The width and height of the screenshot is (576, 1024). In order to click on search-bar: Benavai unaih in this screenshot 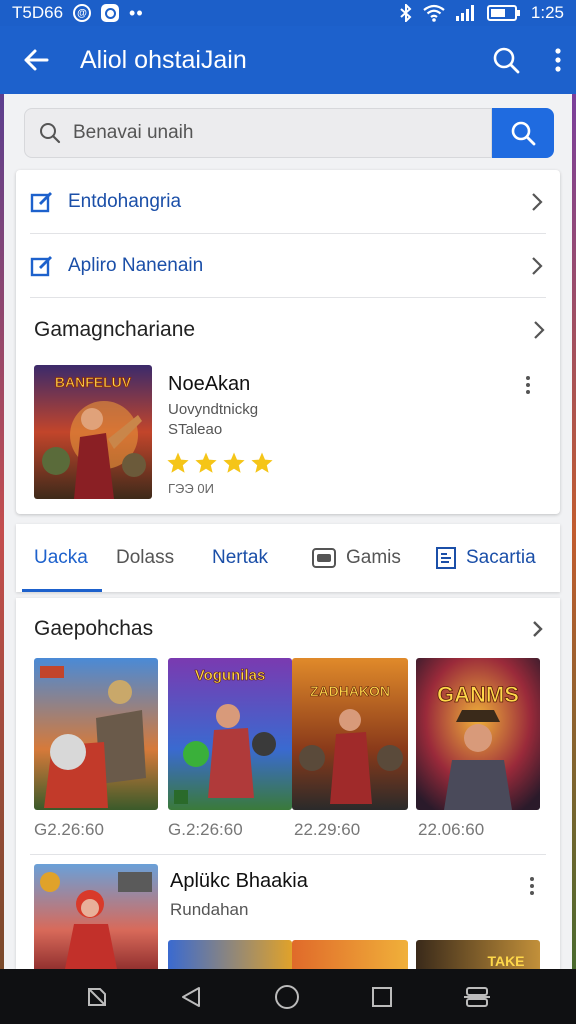, I will do `click(289, 133)`.